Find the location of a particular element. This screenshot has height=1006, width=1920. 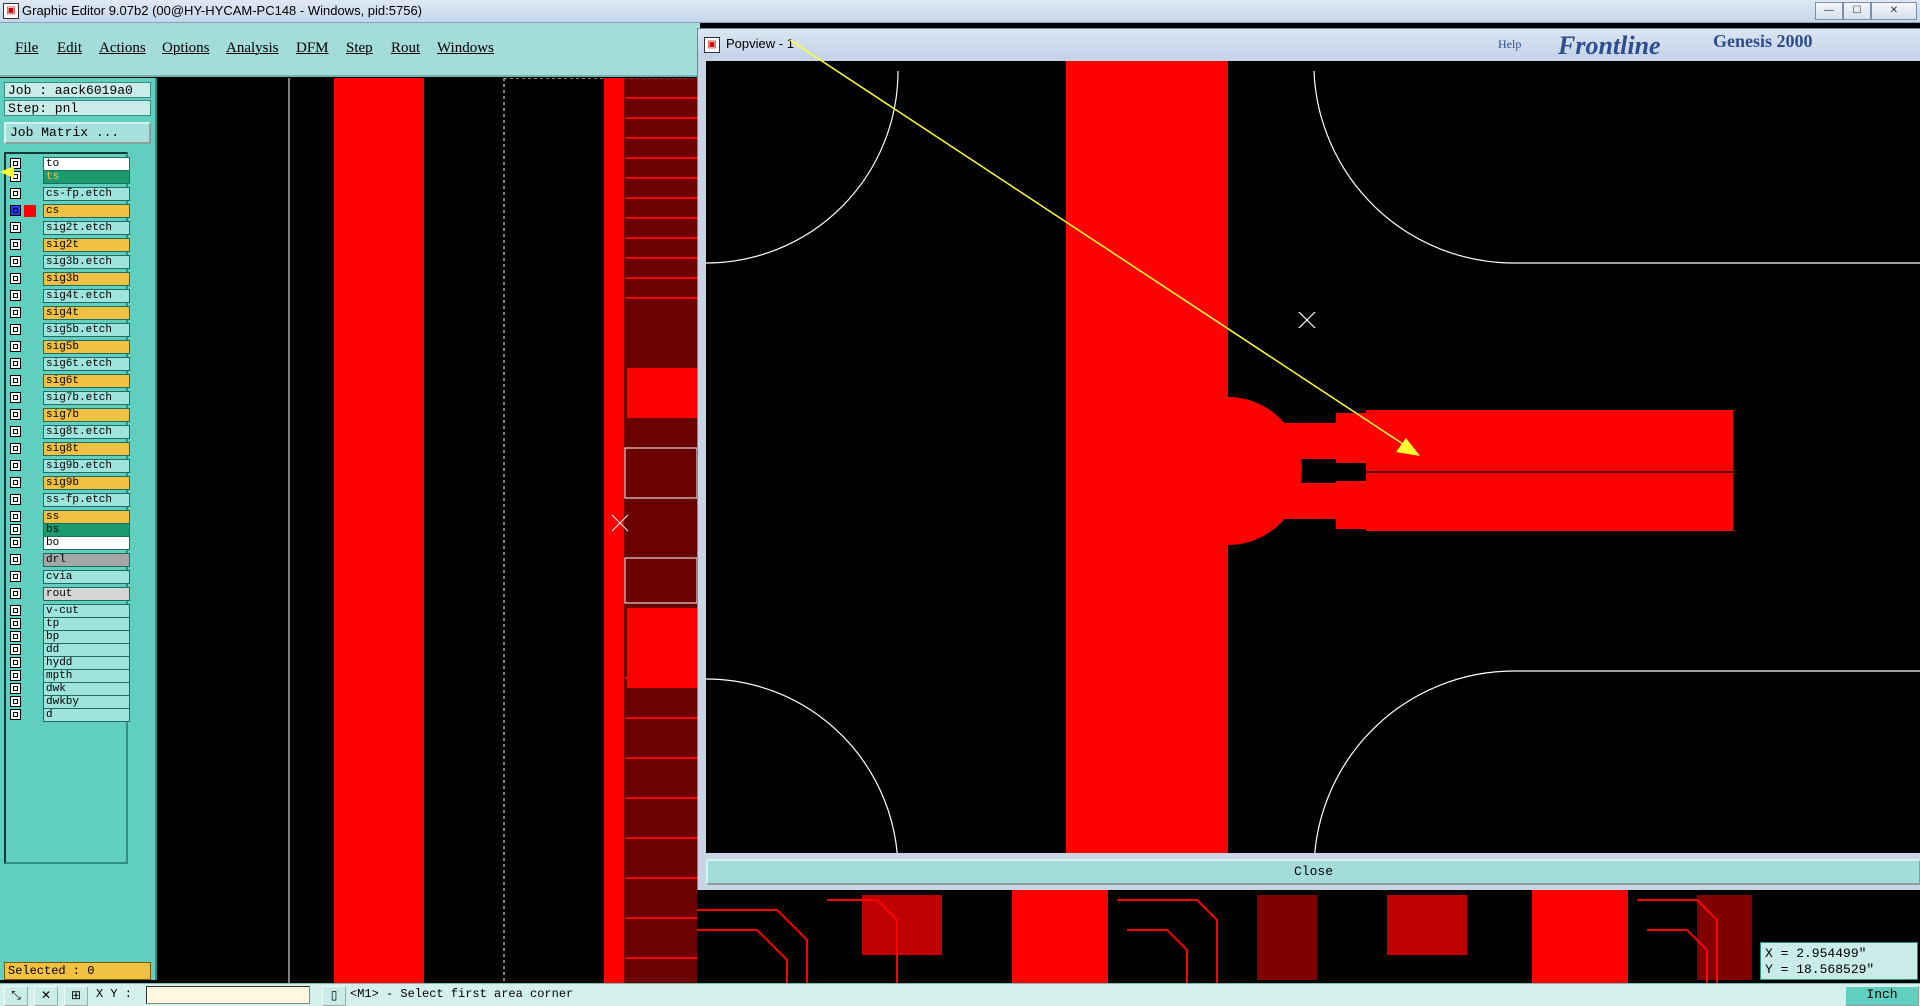

zoom-area-icon: ⤡ is located at coordinates (16, 996).